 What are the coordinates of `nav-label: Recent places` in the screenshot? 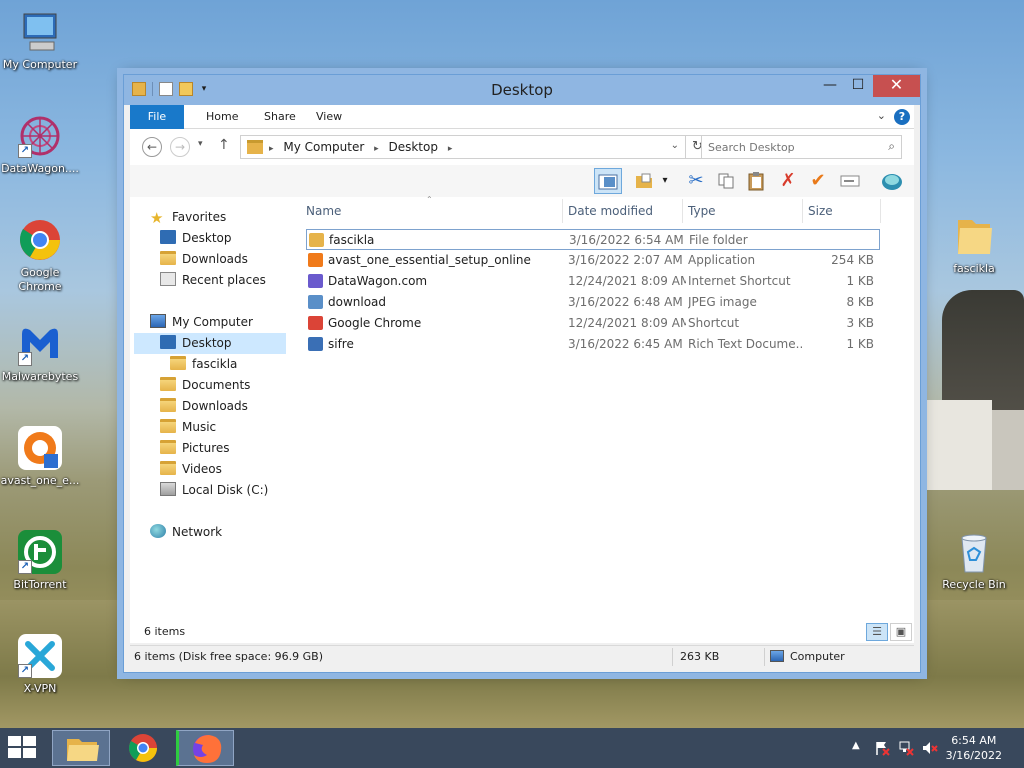 It's located at (224, 280).